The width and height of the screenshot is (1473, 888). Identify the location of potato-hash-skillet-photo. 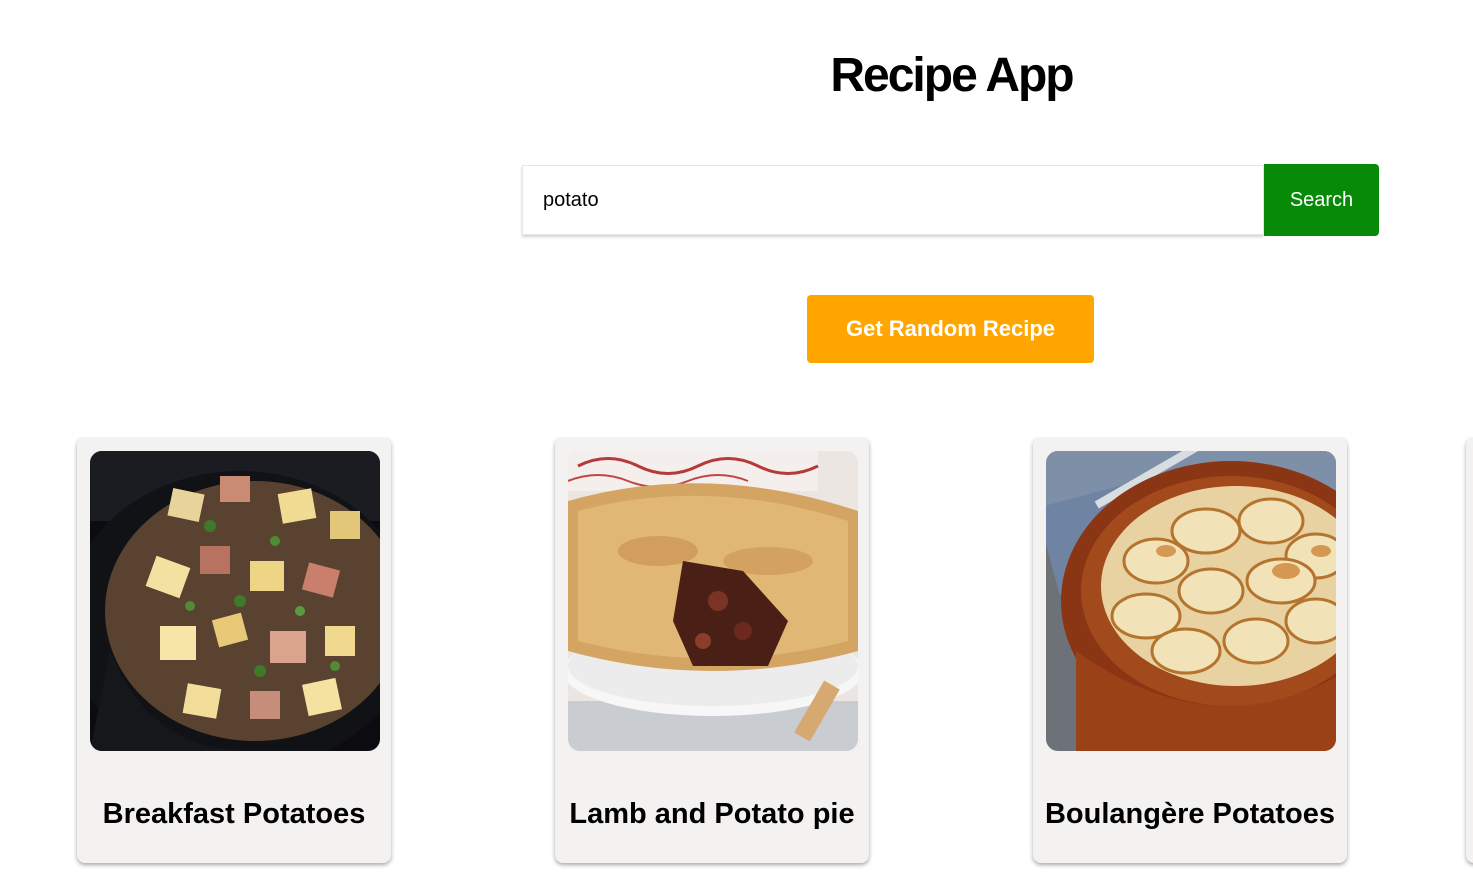
(235, 601).